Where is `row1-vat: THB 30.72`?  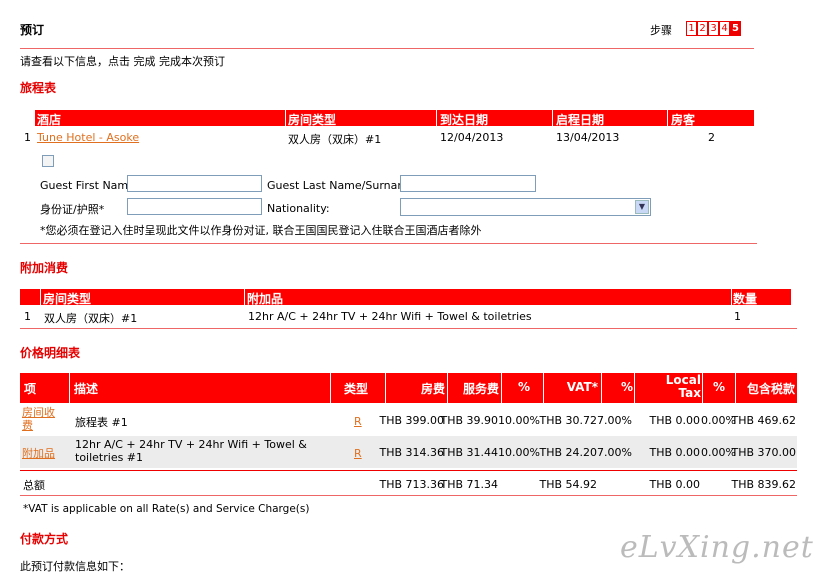
row1-vat: THB 30.72 is located at coordinates (568, 420).